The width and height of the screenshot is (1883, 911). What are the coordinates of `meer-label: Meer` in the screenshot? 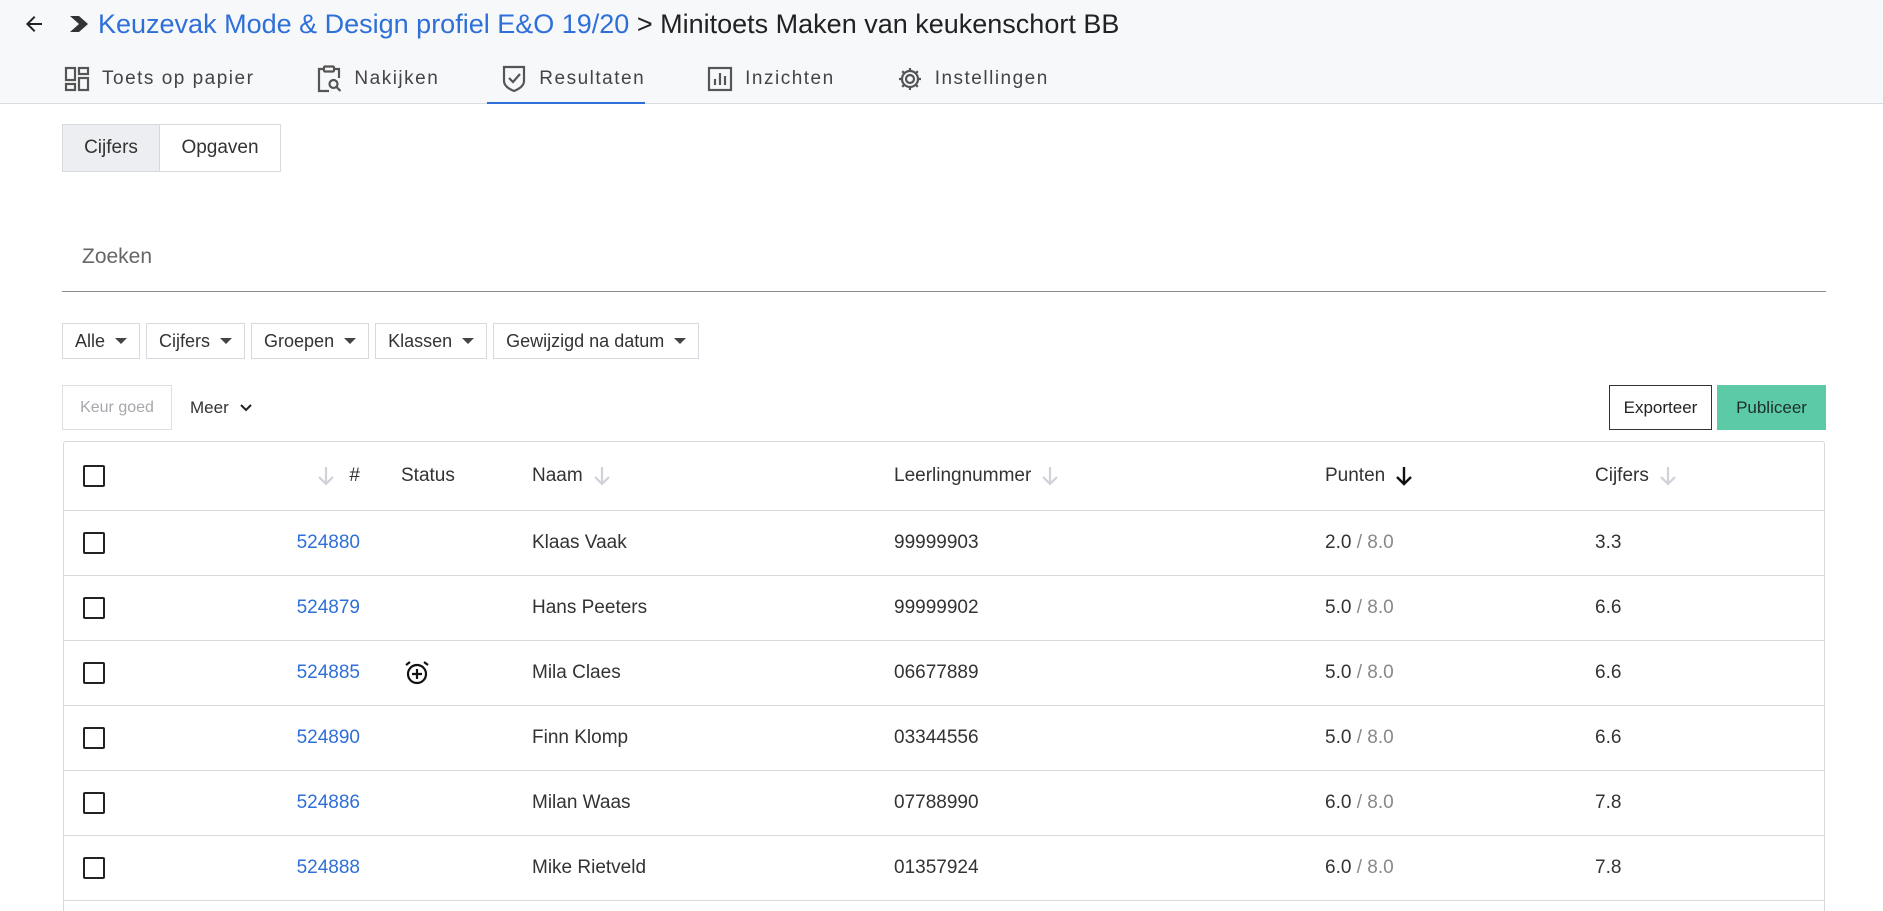 It's located at (209, 407).